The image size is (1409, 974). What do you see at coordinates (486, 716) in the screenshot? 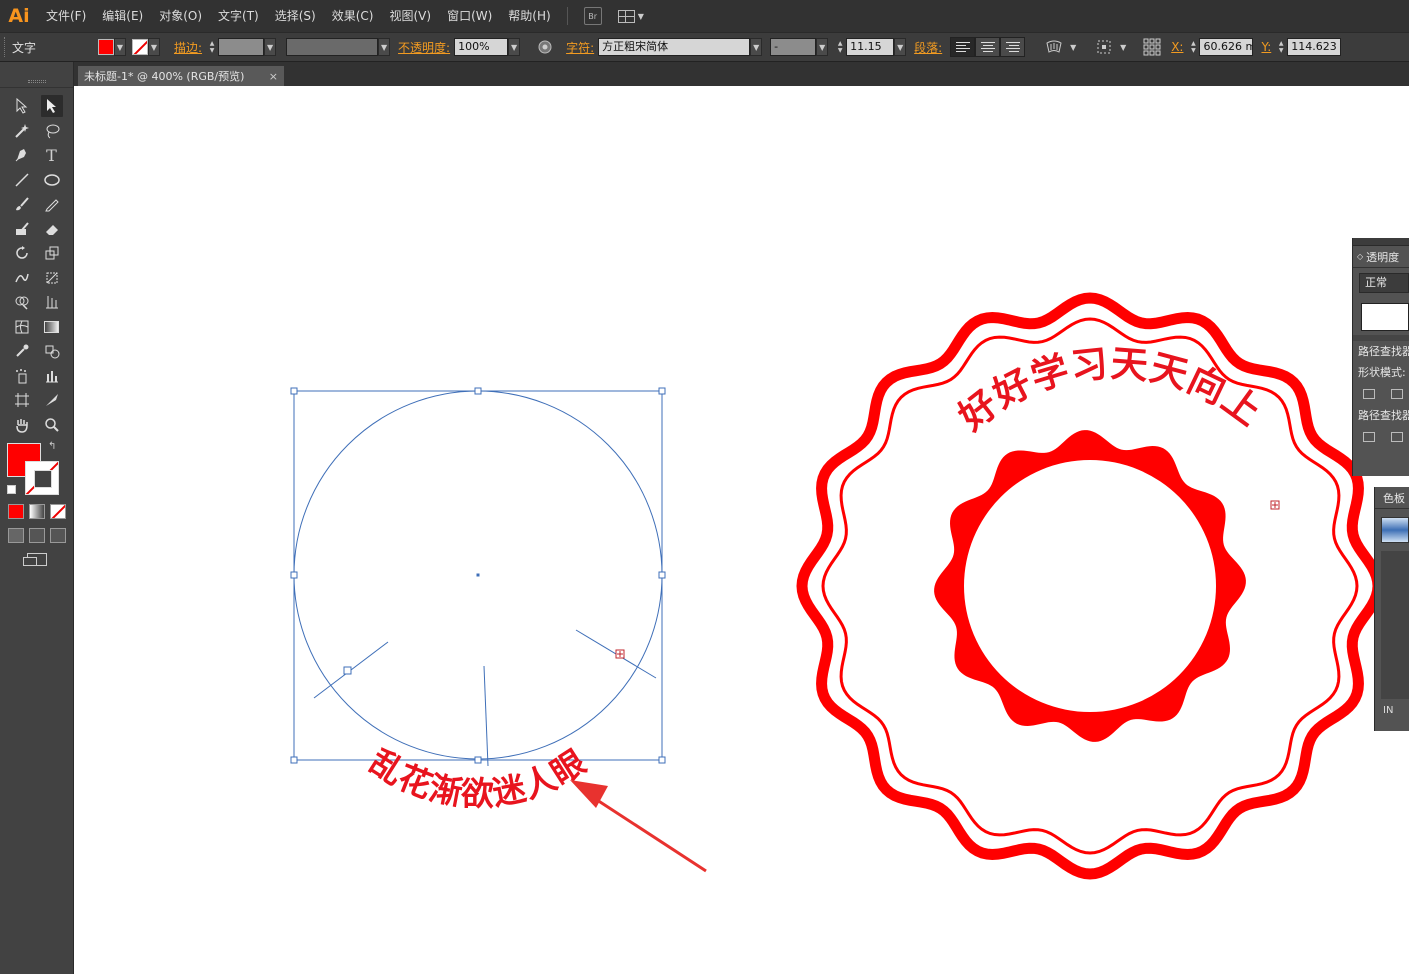
I see `text-center-bracket` at bounding box center [486, 716].